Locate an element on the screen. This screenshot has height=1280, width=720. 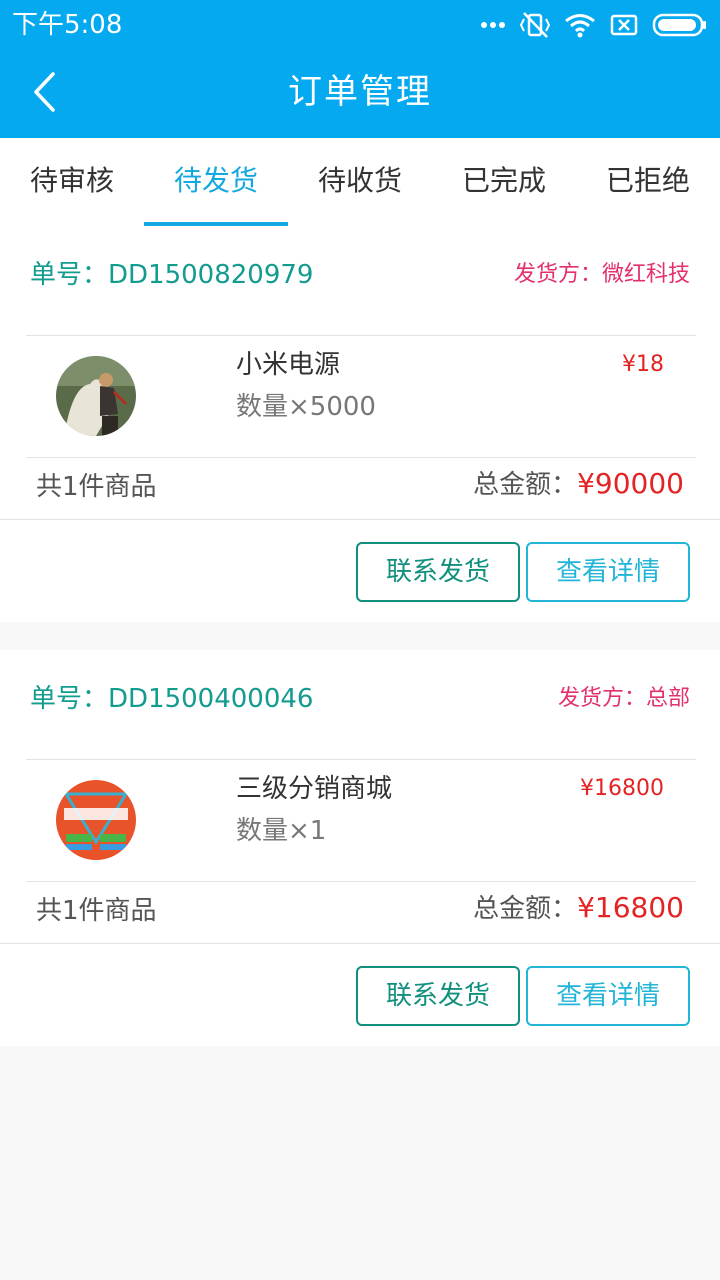
shipper-name: 发货方：总部 is located at coordinates (623, 698).